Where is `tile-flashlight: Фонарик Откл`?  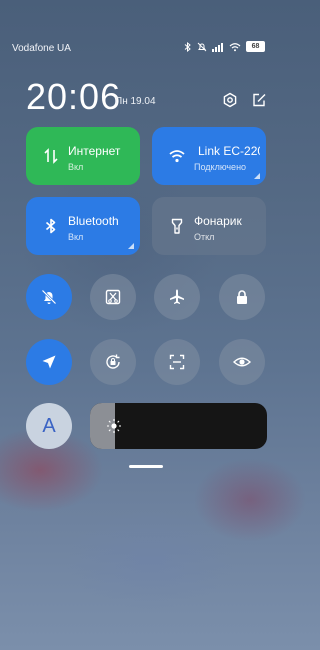 tile-flashlight: Фонарик Откл is located at coordinates (209, 226).